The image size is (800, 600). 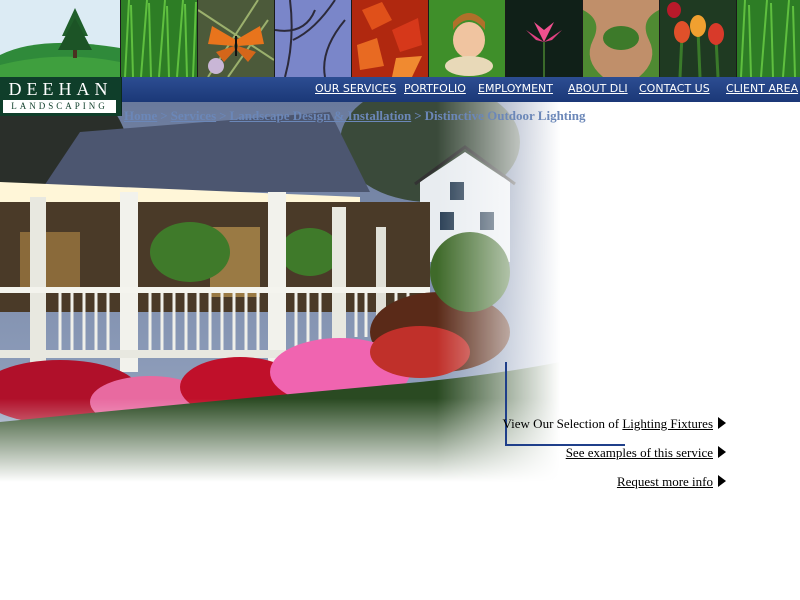 What do you see at coordinates (390, 38) in the screenshot?
I see `red-leaves-photo` at bounding box center [390, 38].